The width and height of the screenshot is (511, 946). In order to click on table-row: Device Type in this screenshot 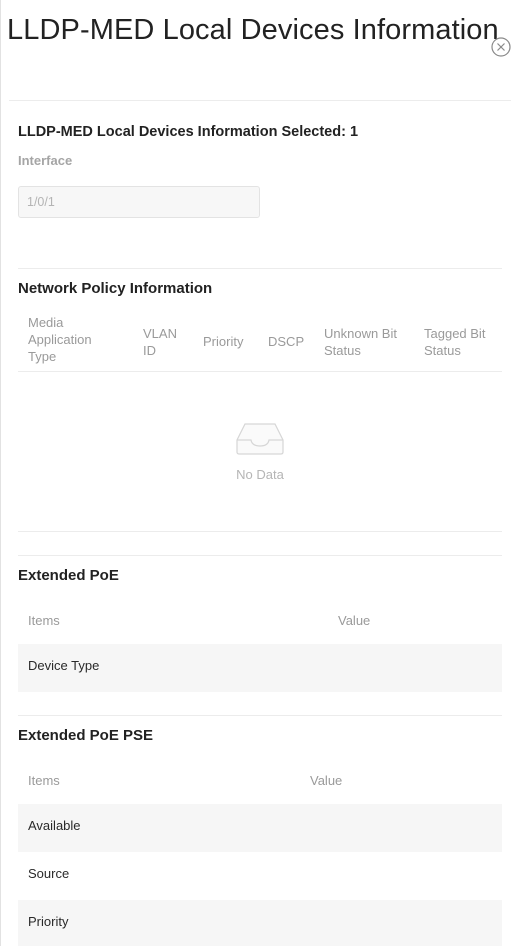, I will do `click(260, 668)`.